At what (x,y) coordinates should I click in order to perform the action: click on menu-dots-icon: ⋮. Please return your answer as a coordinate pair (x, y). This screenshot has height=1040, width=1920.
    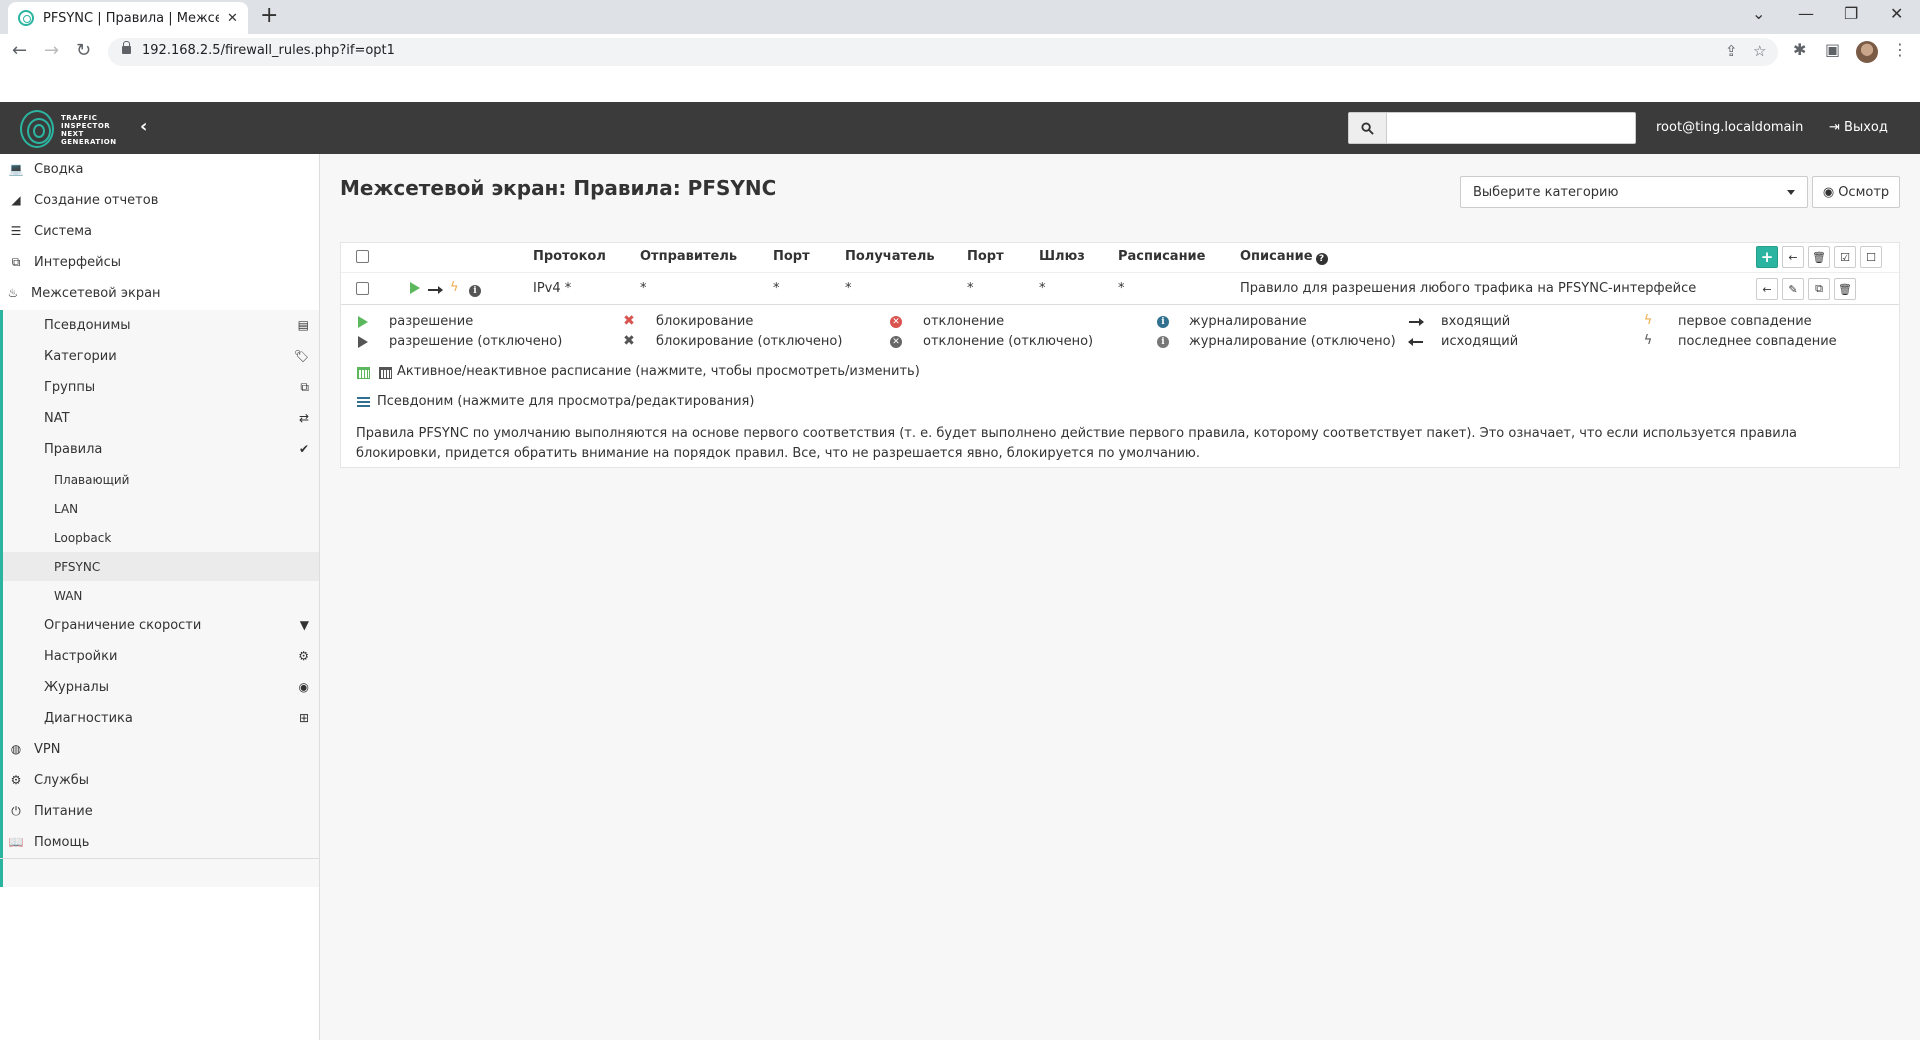
    Looking at the image, I should click on (1900, 49).